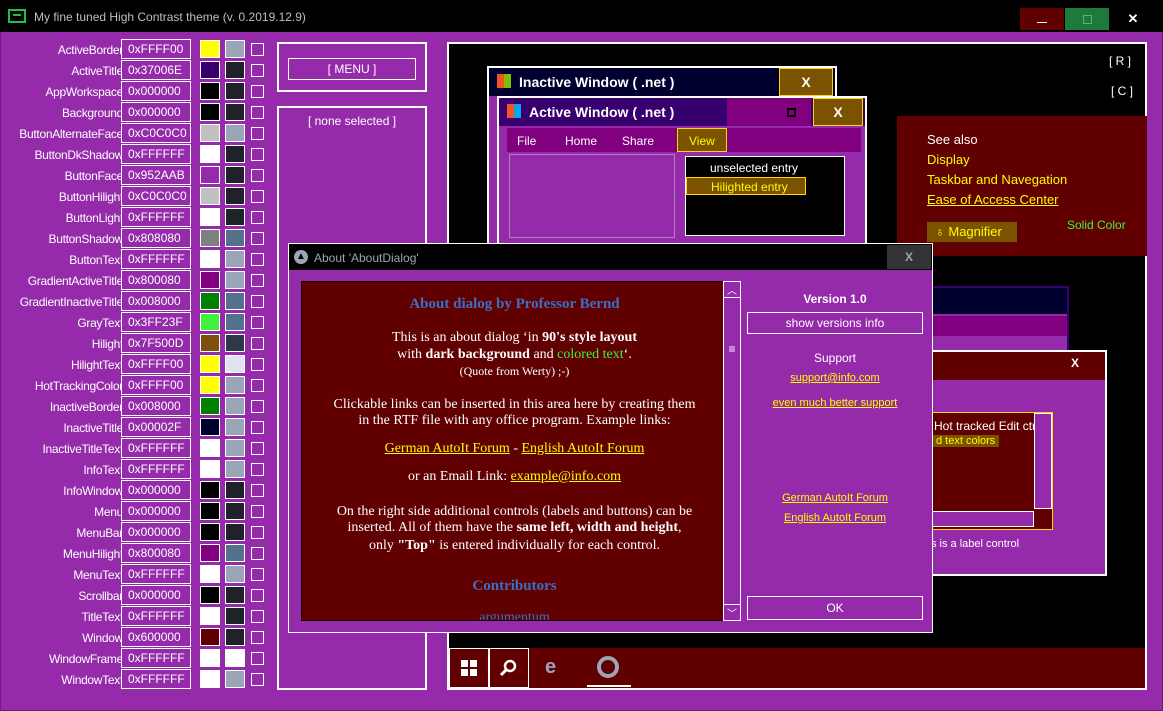 This screenshot has width=1163, height=711. What do you see at coordinates (997, 179) in the screenshot?
I see `taskbar-link: Taskbar and Navegation` at bounding box center [997, 179].